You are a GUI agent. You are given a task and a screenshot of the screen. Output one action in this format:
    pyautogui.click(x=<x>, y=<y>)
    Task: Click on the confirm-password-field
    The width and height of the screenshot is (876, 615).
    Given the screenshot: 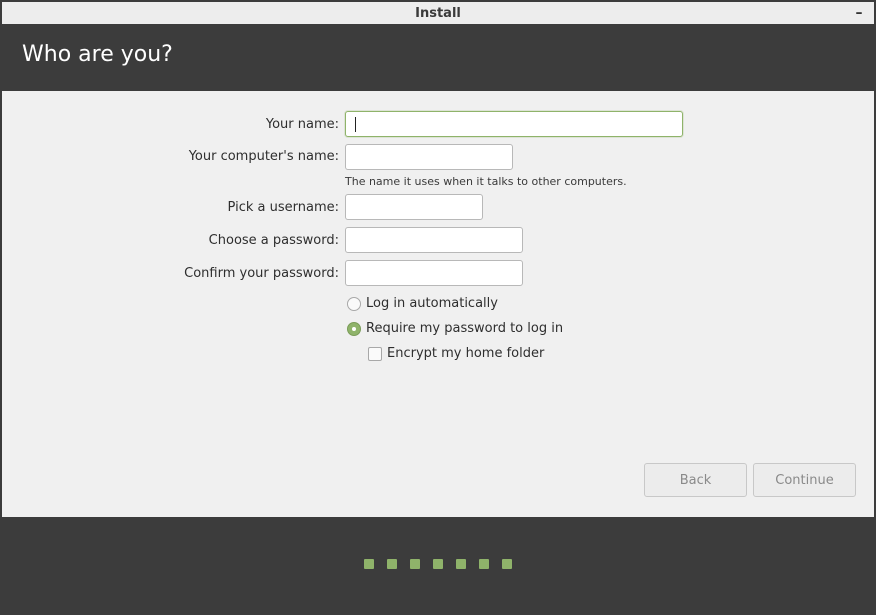 What is the action you would take?
    pyautogui.click(x=434, y=273)
    